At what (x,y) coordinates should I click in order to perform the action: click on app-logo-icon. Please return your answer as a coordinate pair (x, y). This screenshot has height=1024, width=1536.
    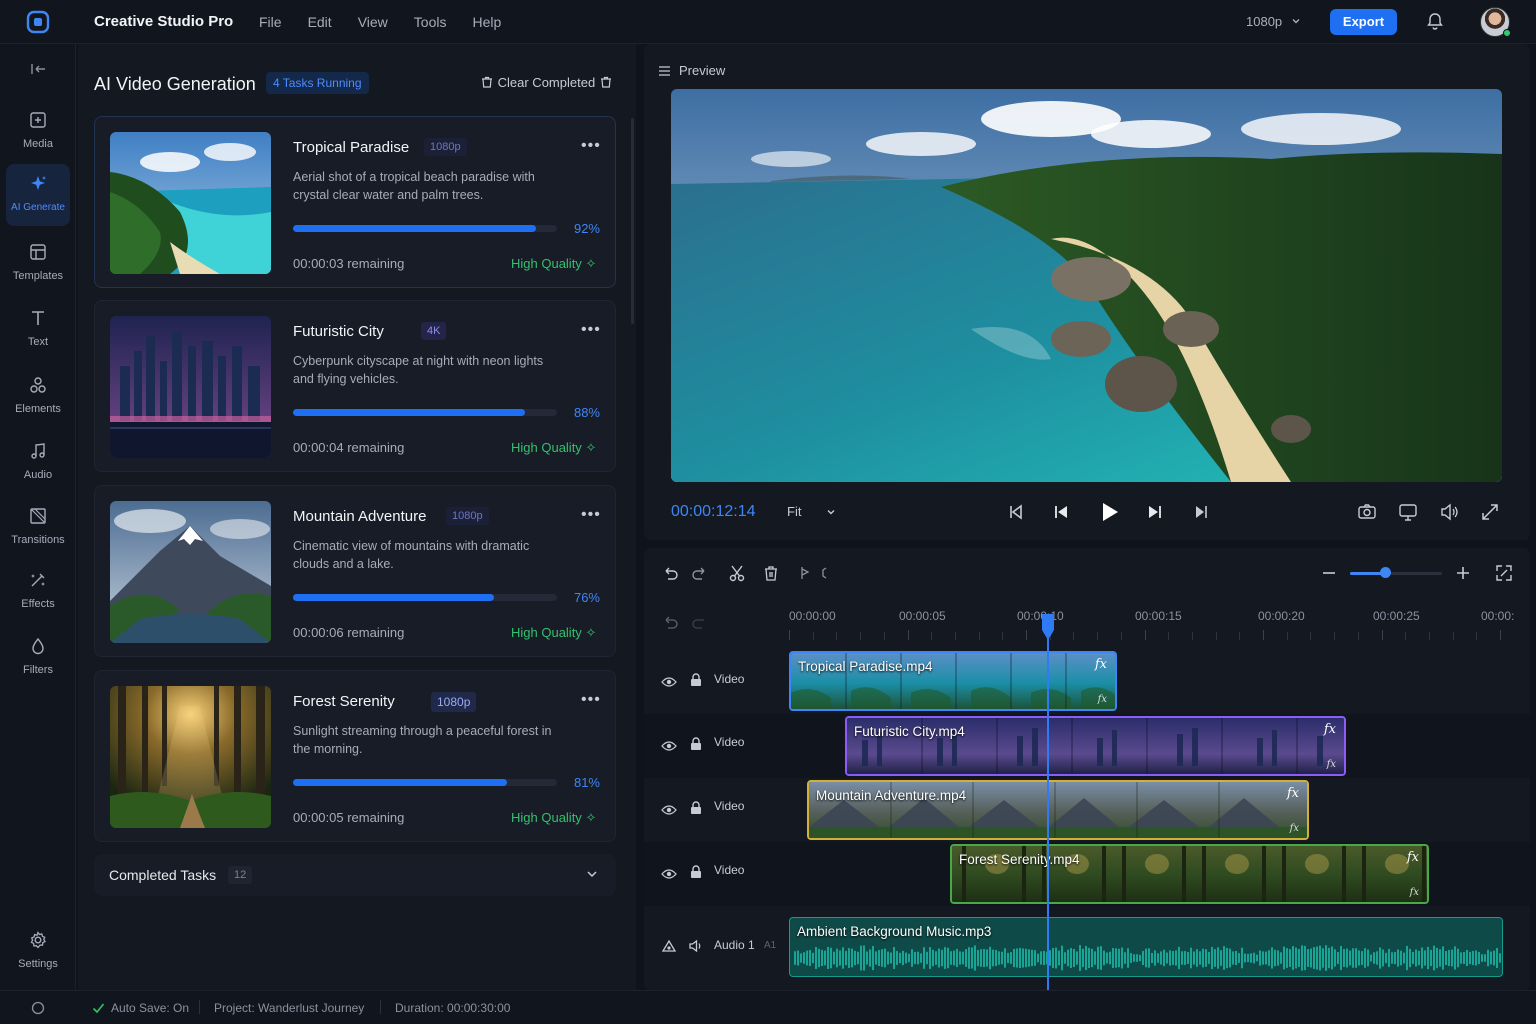
    Looking at the image, I should click on (38, 22).